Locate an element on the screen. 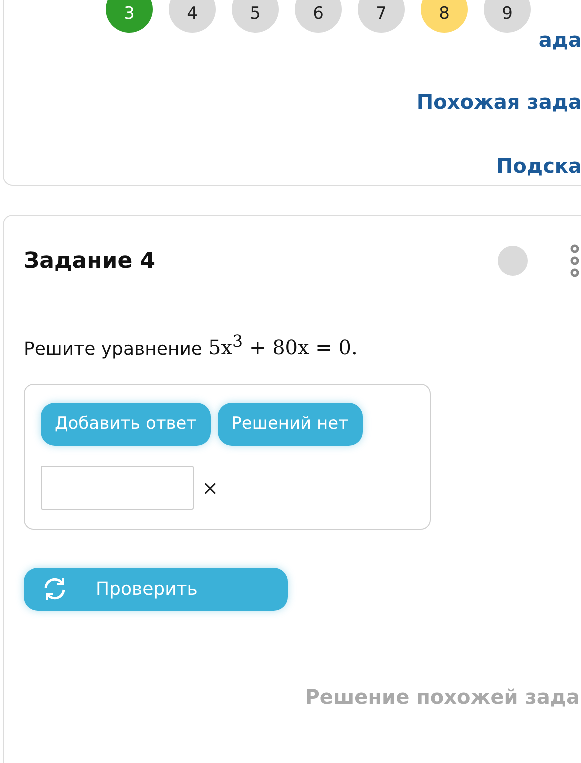 This screenshot has height=763, width=581. task-number-button: 9 is located at coordinates (507, 16).